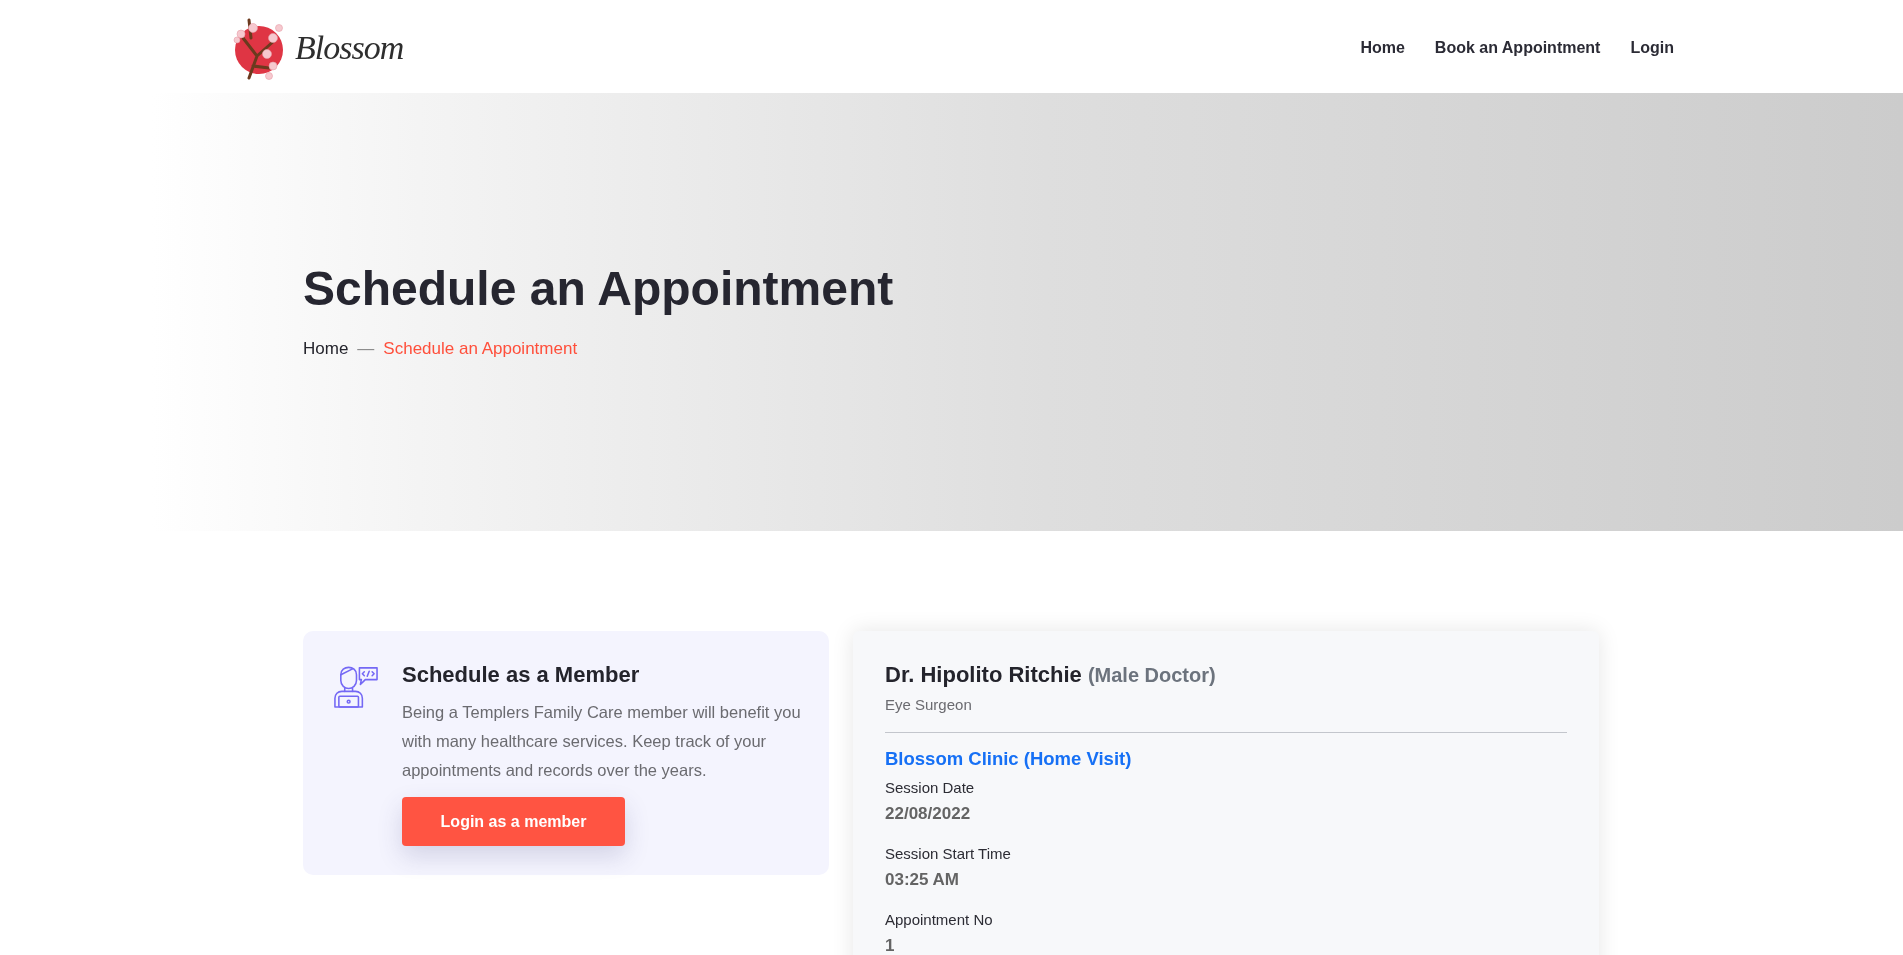  Describe the element at coordinates (598, 289) in the screenshot. I see `page-title: Schedule an Appointment` at that location.